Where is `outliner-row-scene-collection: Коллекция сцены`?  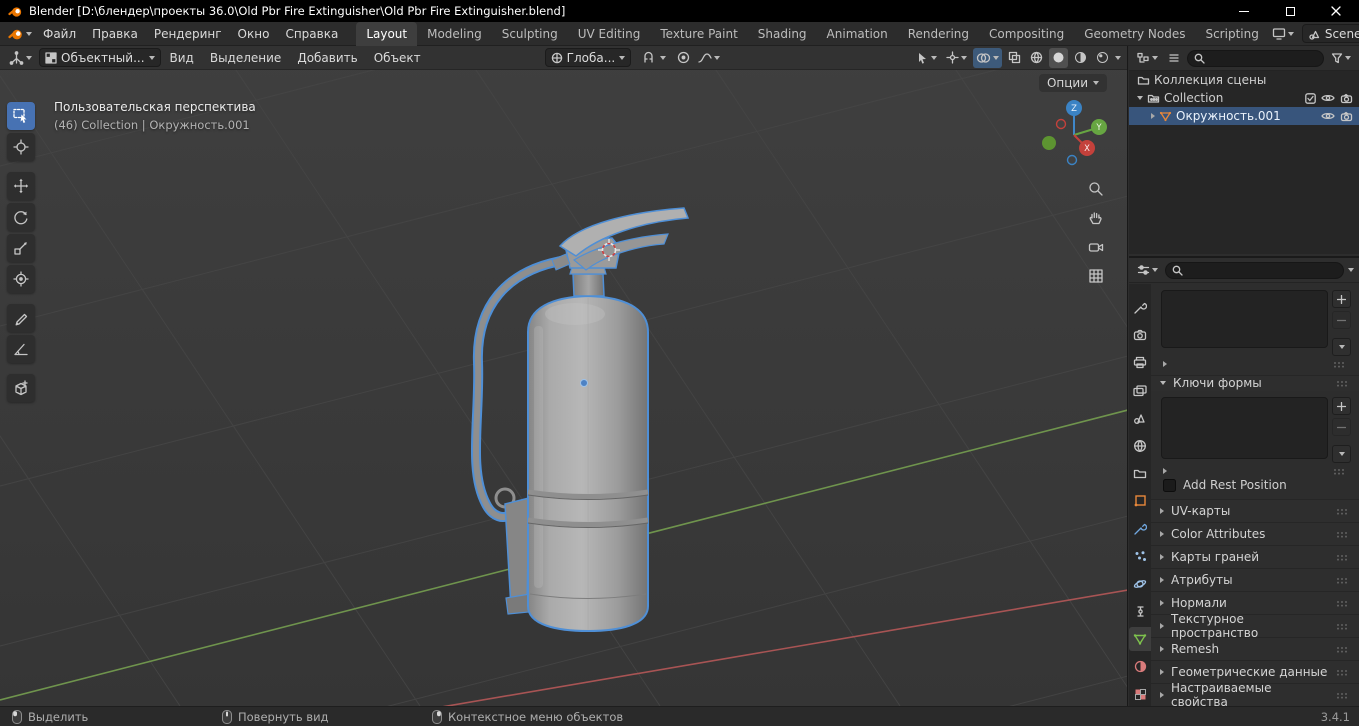
outliner-row-scene-collection: Коллекция сцены is located at coordinates (1244, 80).